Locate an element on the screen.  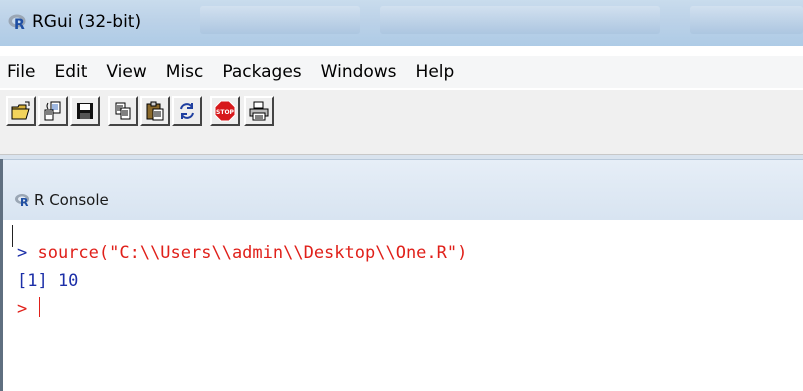
paste-button is located at coordinates (155, 111).